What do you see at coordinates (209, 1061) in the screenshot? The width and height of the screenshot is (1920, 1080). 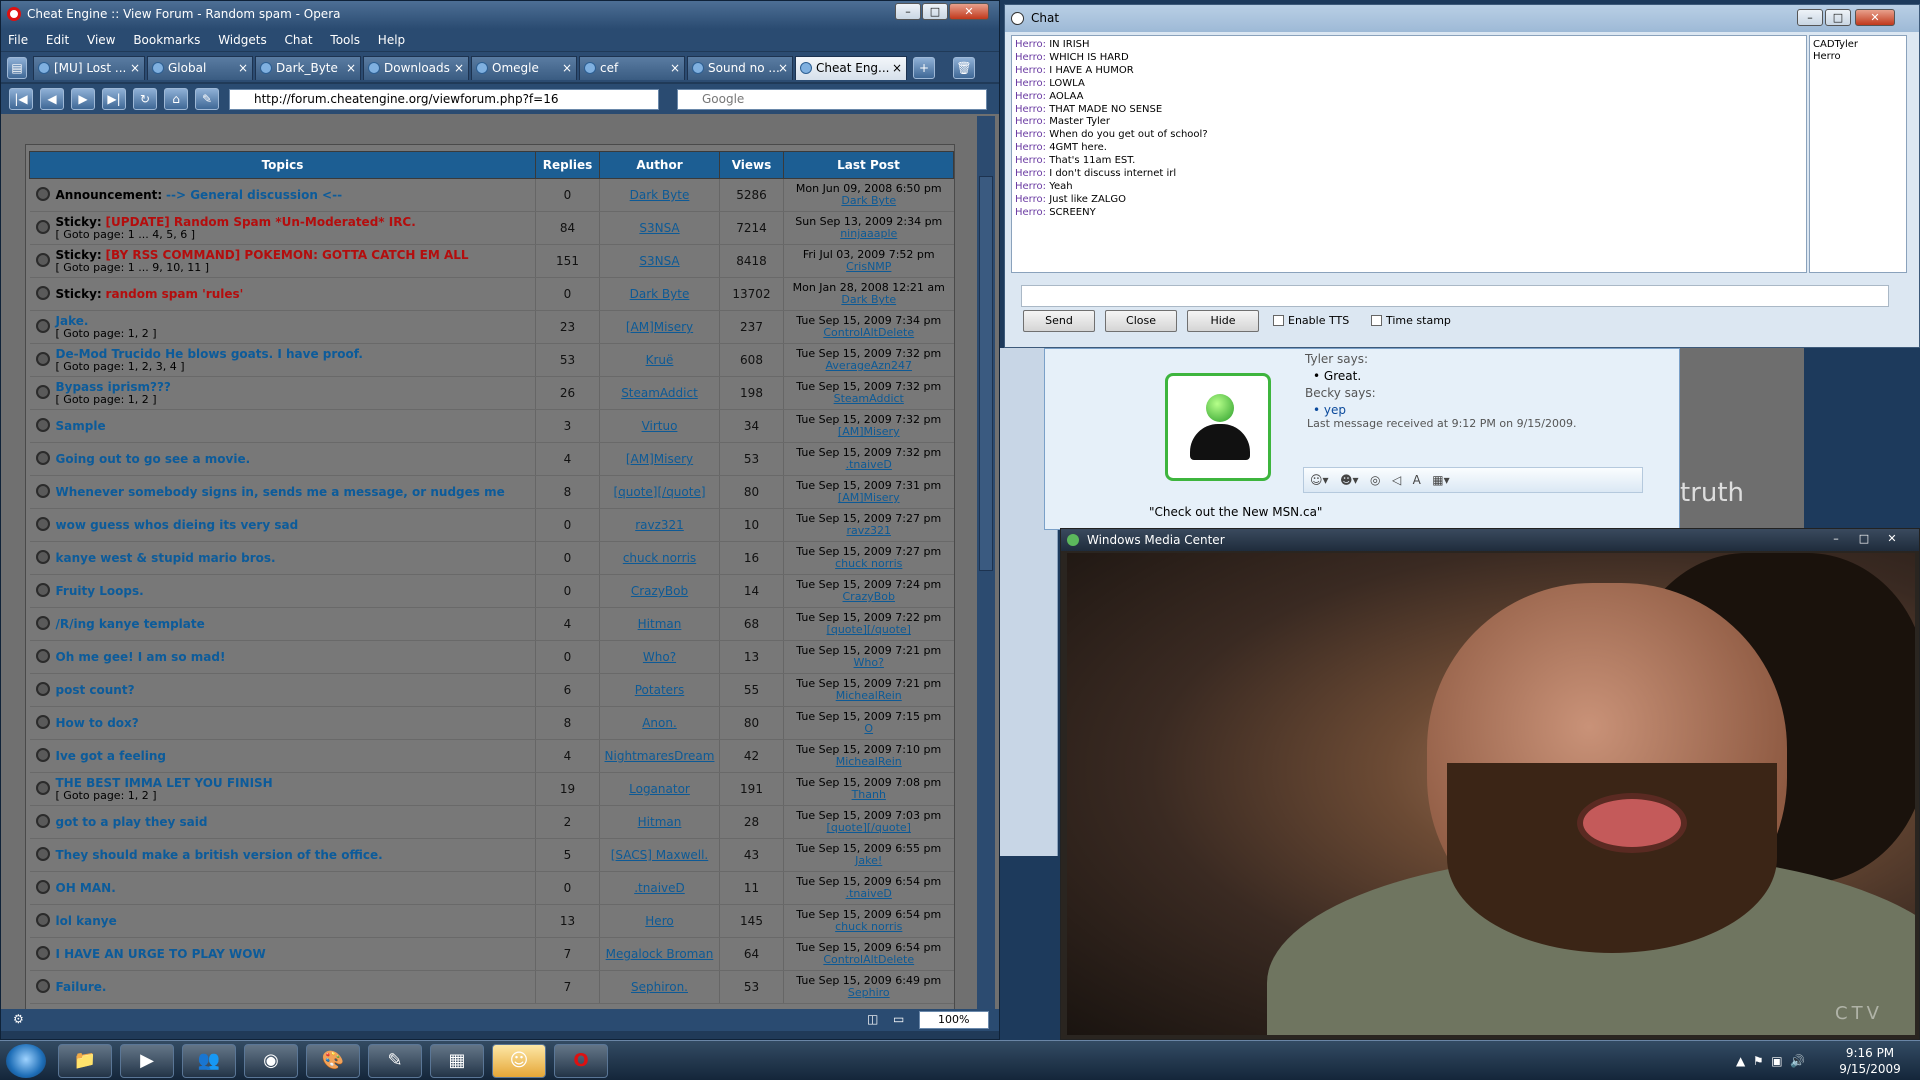 I see `messenger-icon: 👥` at bounding box center [209, 1061].